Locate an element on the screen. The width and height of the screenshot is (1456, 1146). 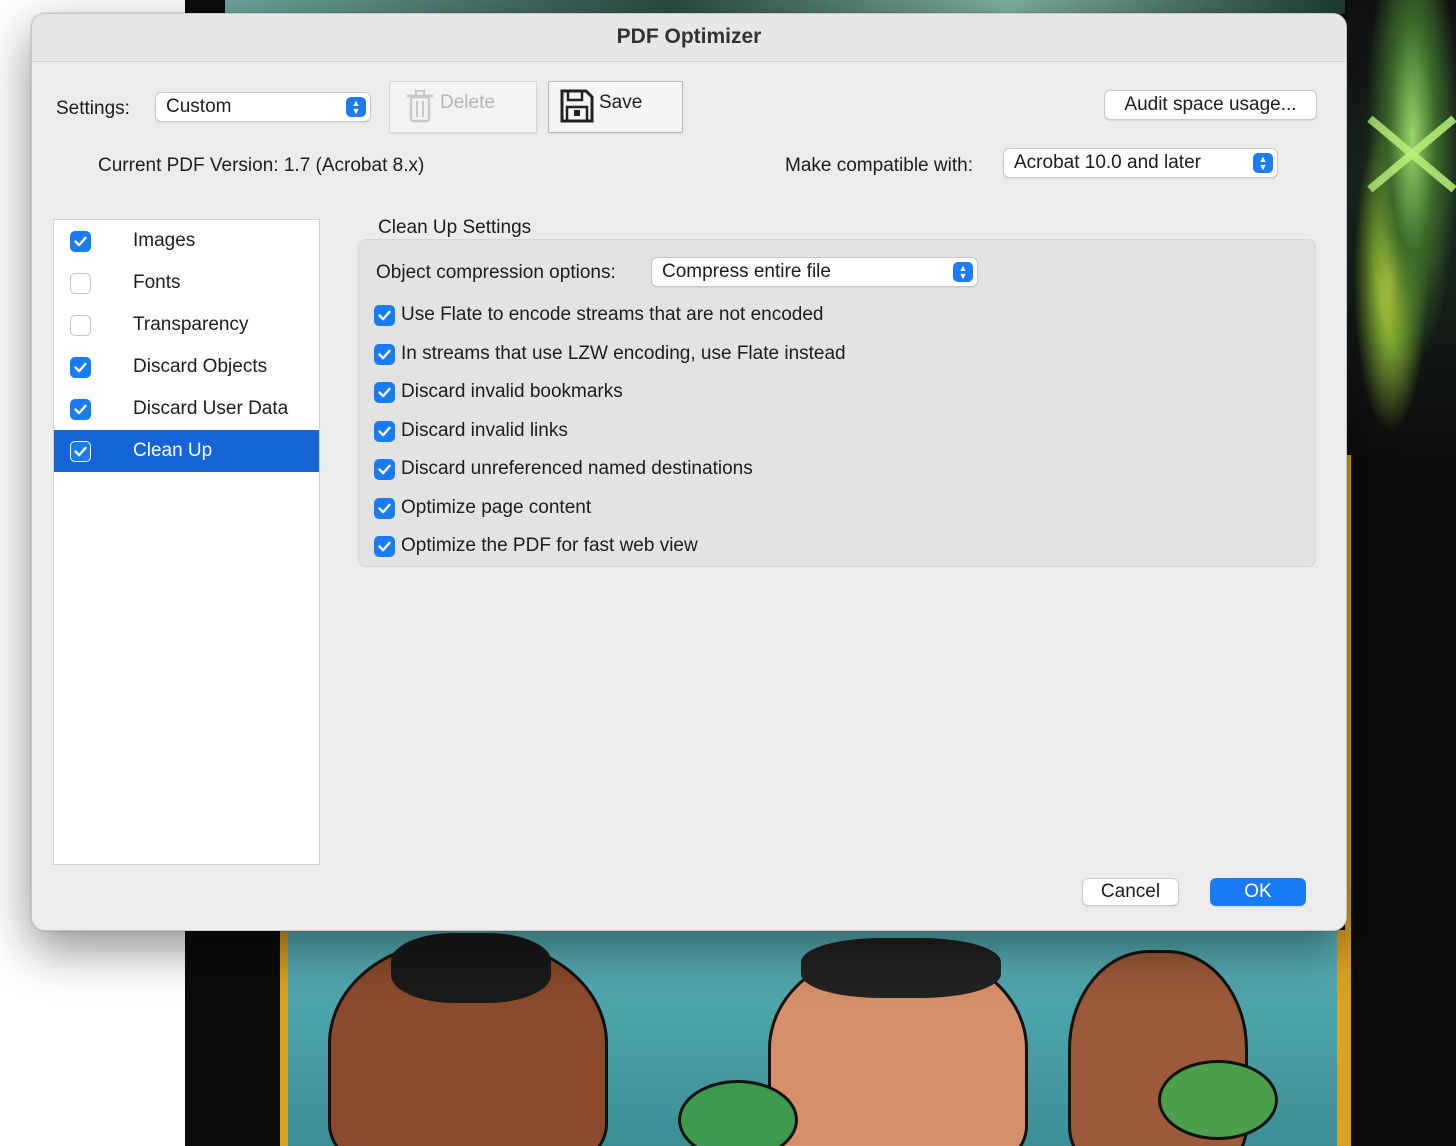
sidebar-item-label: Transparency is located at coordinates (191, 324).